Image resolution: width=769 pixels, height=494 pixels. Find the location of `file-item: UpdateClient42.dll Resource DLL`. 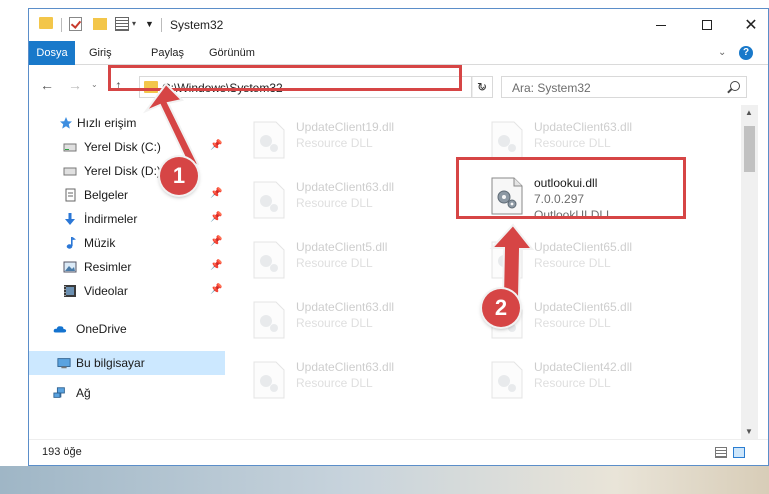

file-item: UpdateClient42.dll Resource DLL is located at coordinates (595, 380).